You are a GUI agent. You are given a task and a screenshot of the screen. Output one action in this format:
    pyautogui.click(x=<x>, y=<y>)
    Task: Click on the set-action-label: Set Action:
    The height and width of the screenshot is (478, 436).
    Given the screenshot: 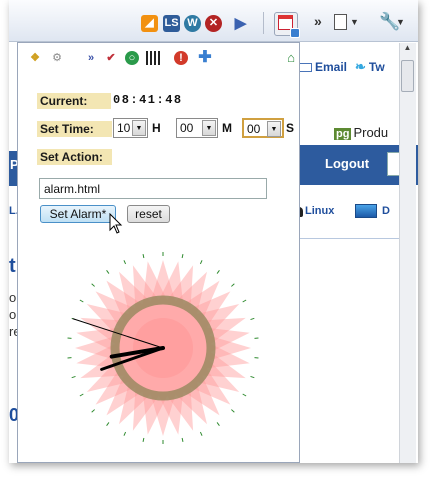 What is the action you would take?
    pyautogui.click(x=74, y=157)
    